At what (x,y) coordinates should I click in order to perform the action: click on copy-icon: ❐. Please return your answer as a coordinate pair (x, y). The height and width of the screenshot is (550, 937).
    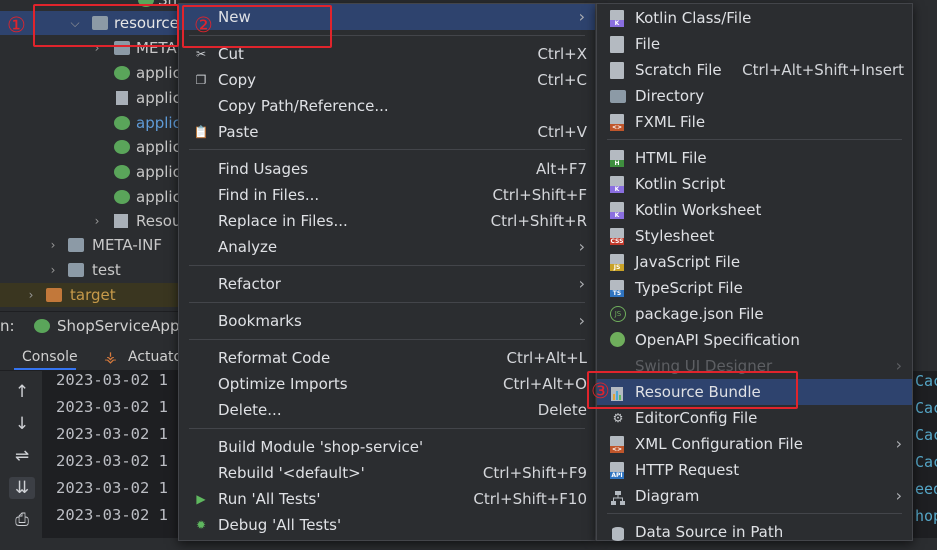
    Looking at the image, I should click on (201, 80).